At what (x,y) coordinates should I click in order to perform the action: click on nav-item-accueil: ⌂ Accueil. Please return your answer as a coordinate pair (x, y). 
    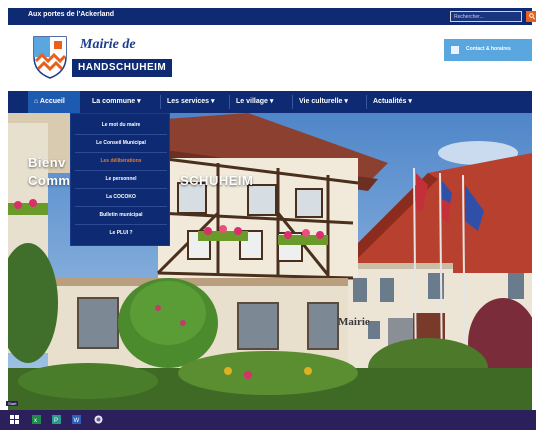
    Looking at the image, I should click on (54, 102).